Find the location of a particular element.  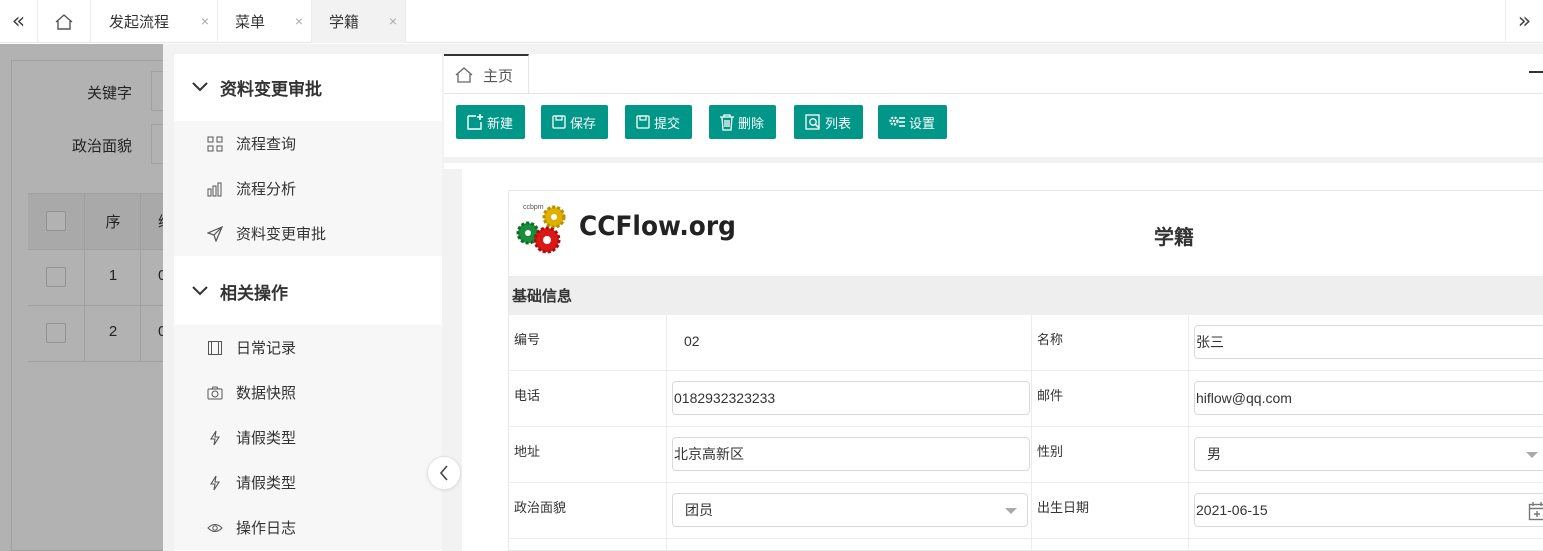

sidebar-item-label: 流程查询 is located at coordinates (266, 144).